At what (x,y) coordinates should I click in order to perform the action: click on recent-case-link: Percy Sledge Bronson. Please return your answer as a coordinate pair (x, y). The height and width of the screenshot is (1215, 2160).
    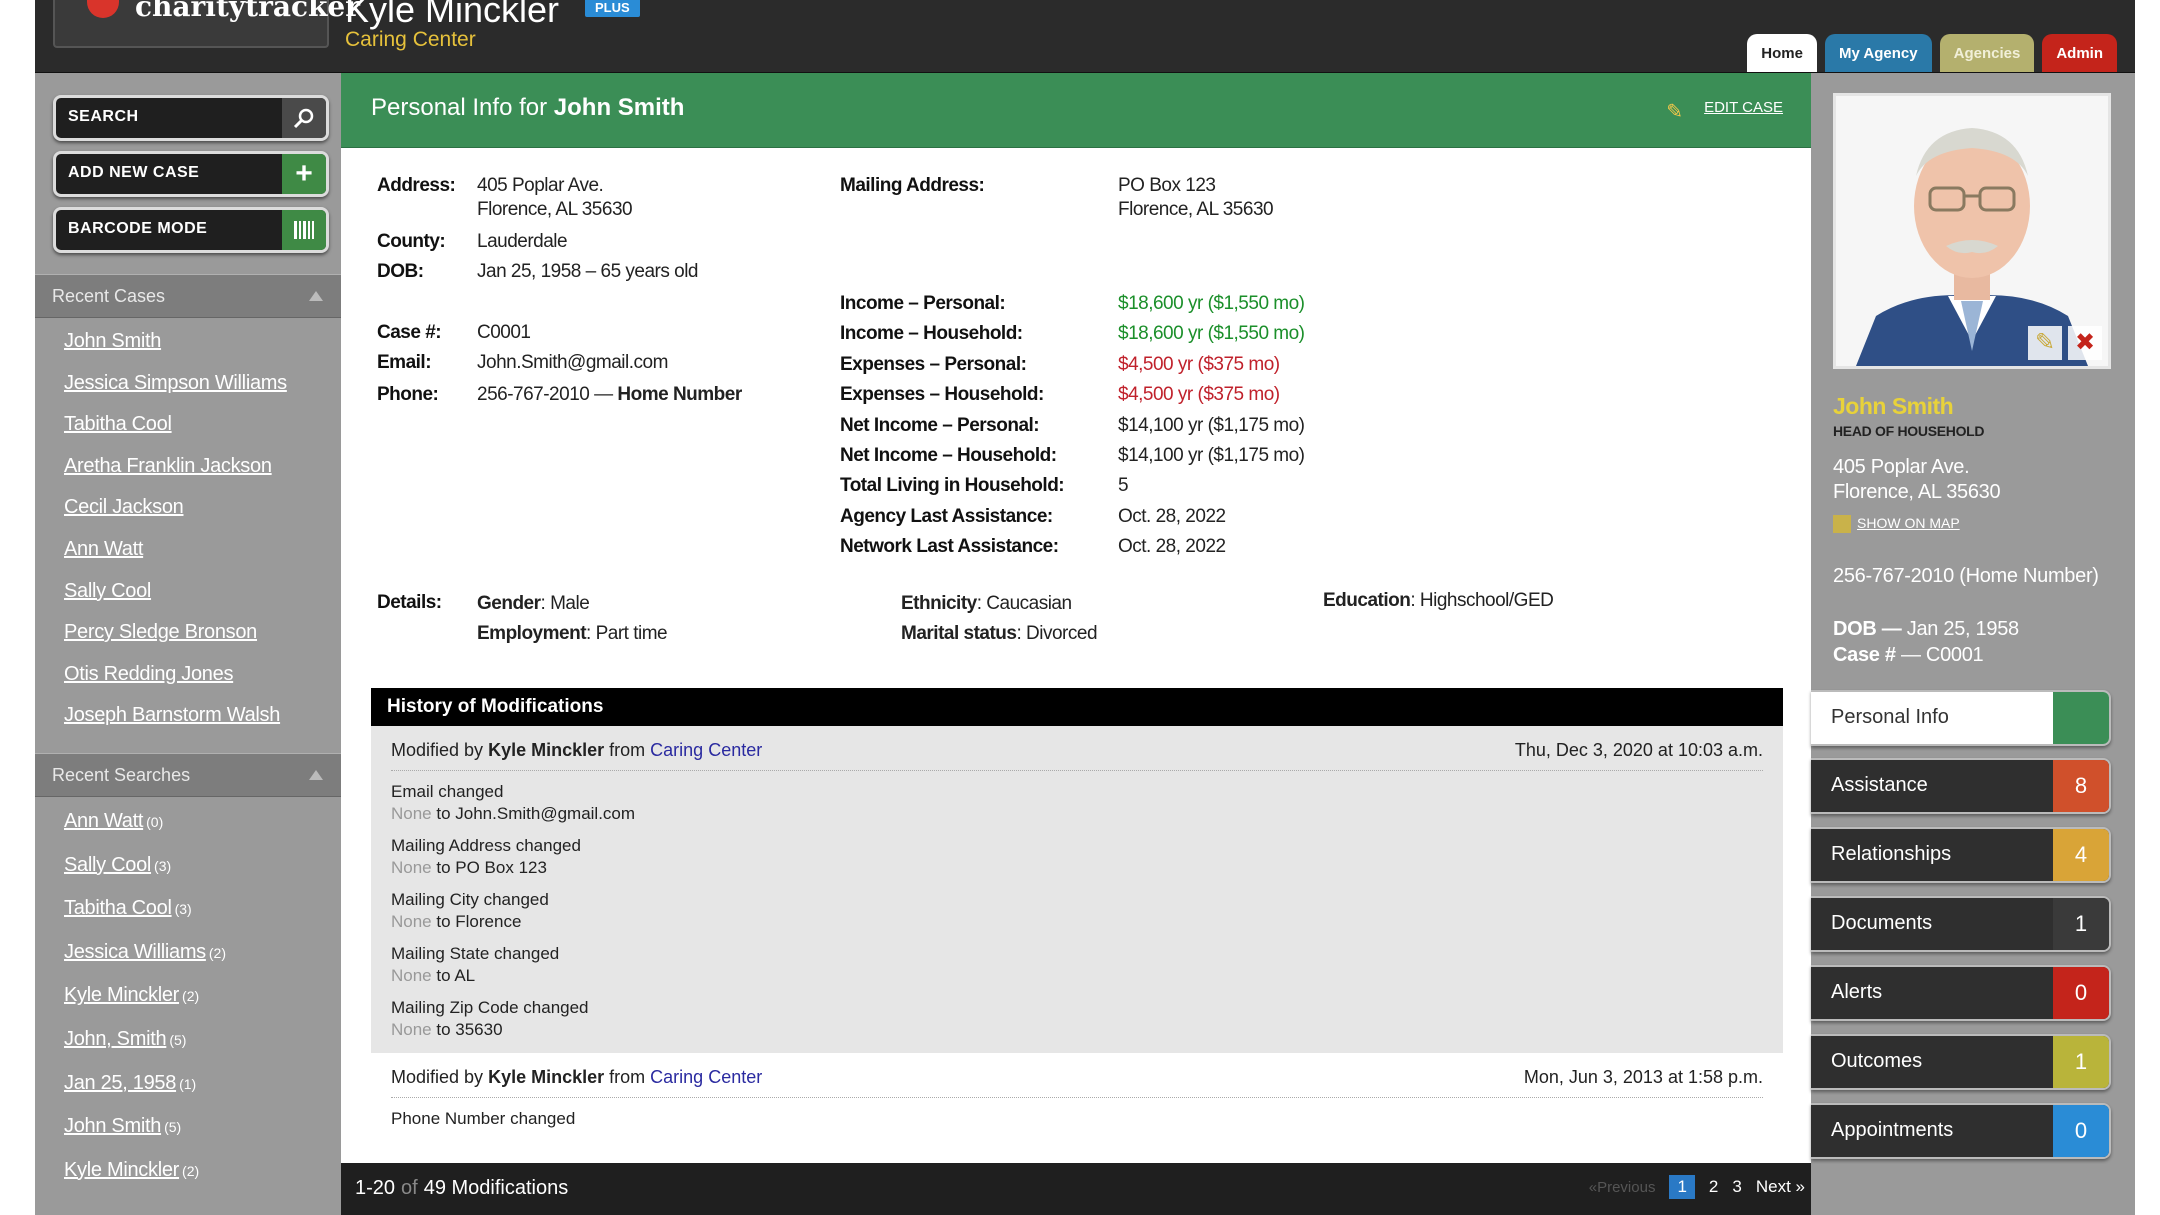
    Looking at the image, I should click on (160, 632).